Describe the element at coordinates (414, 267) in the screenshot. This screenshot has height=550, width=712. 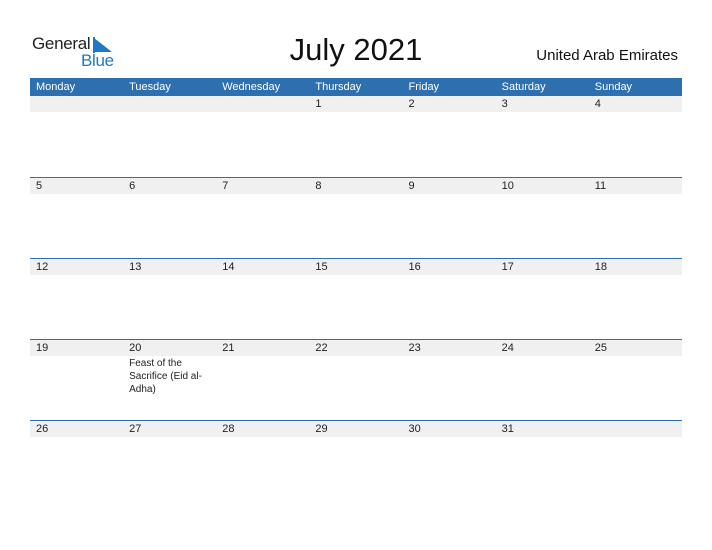
I see `day-number: 16` at that location.